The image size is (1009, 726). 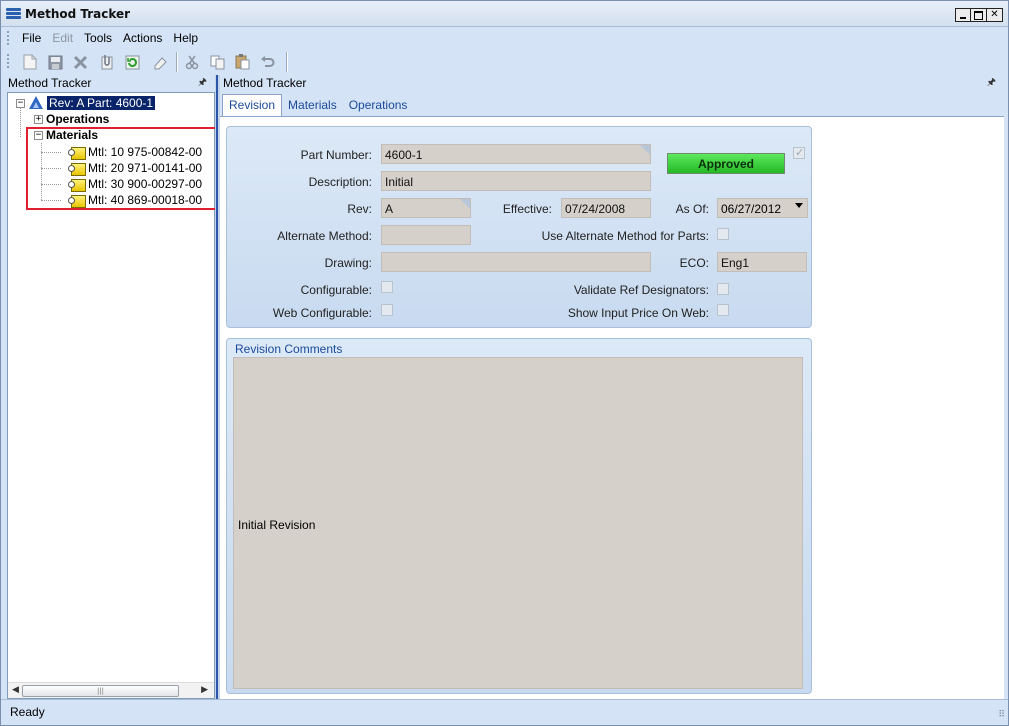 What do you see at coordinates (267, 62) in the screenshot?
I see `undo-icon` at bounding box center [267, 62].